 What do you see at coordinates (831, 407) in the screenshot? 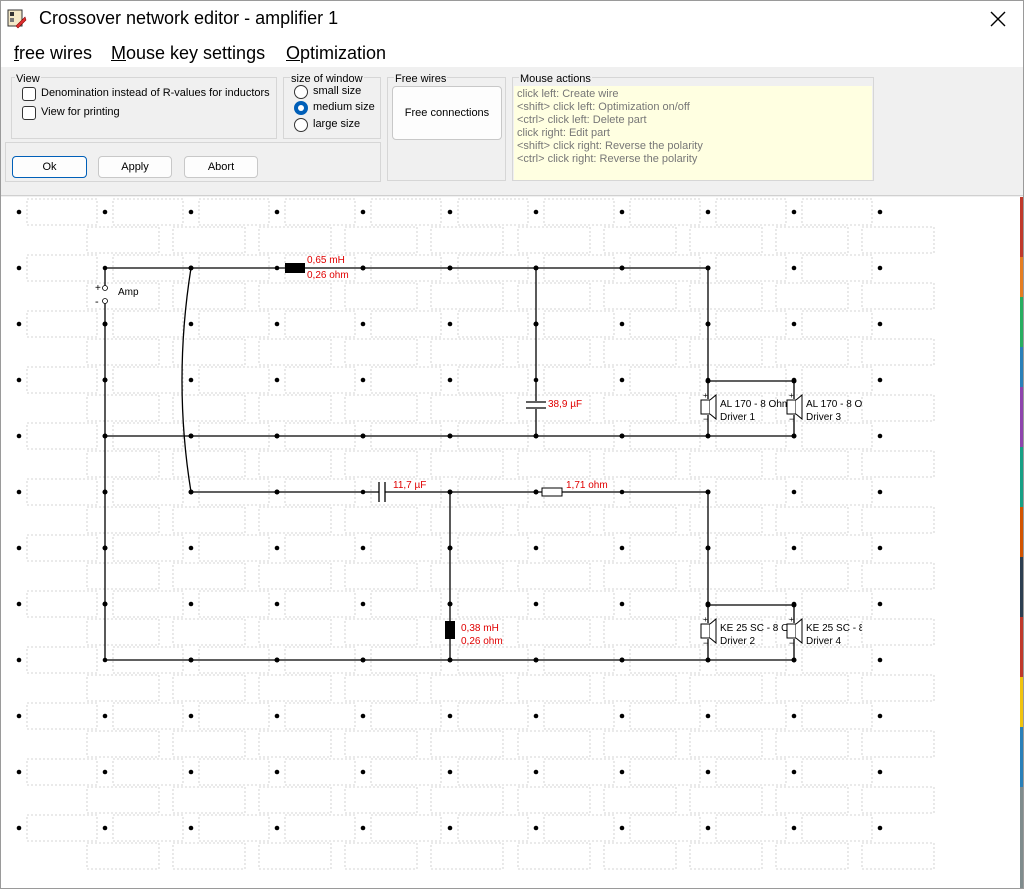
I see `driver-3: + − AL 170 - 8 Ohm Driver 3` at bounding box center [831, 407].